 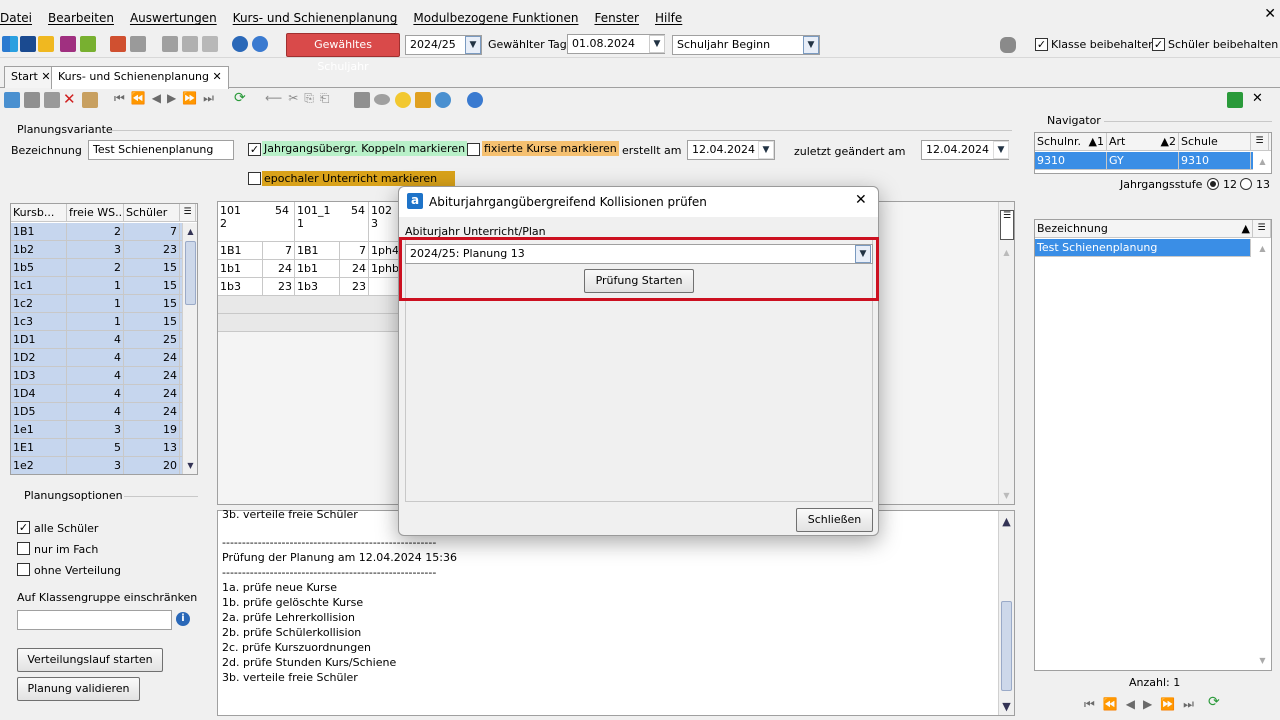 I want to click on notes-icon, so click(x=88, y=44).